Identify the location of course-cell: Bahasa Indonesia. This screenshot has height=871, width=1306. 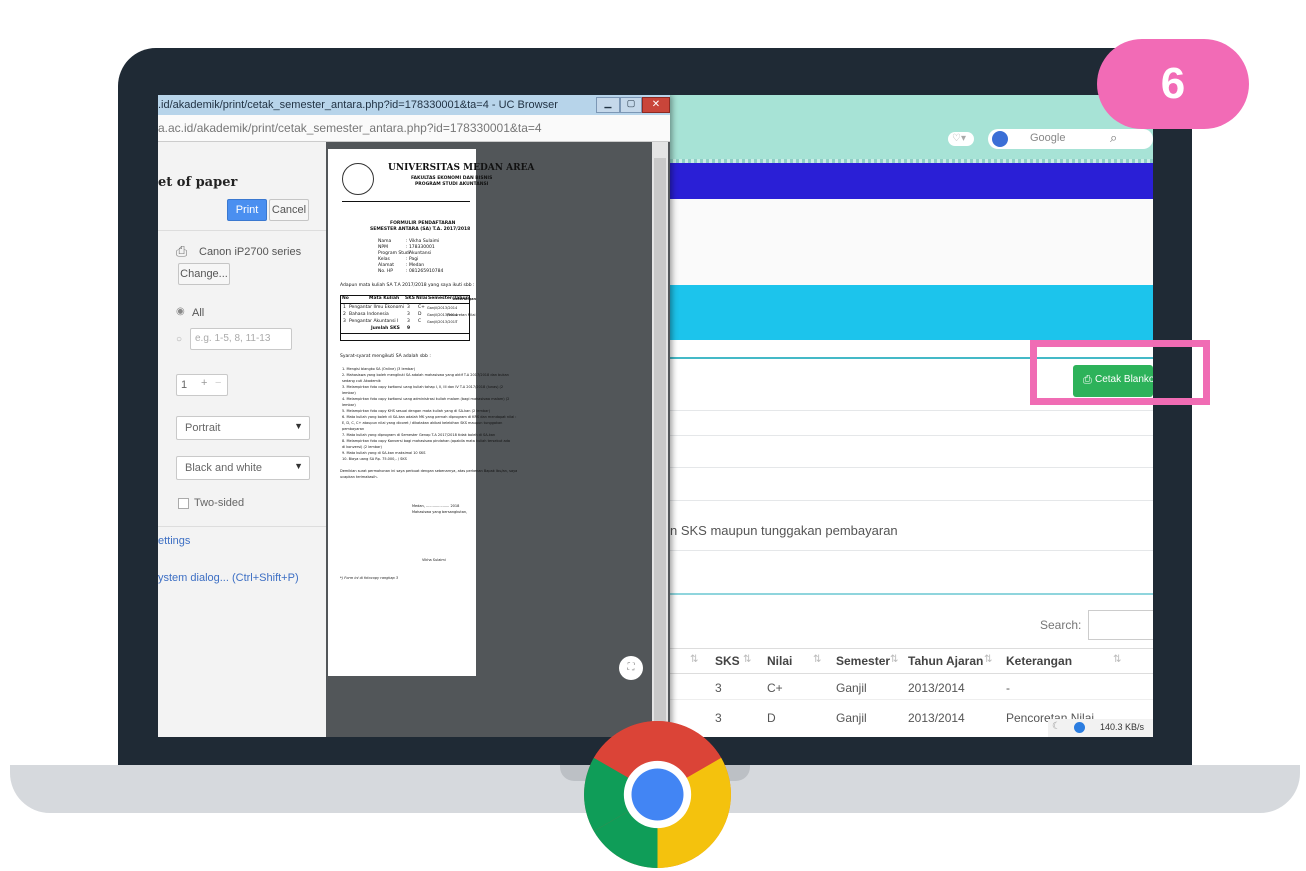
(369, 314).